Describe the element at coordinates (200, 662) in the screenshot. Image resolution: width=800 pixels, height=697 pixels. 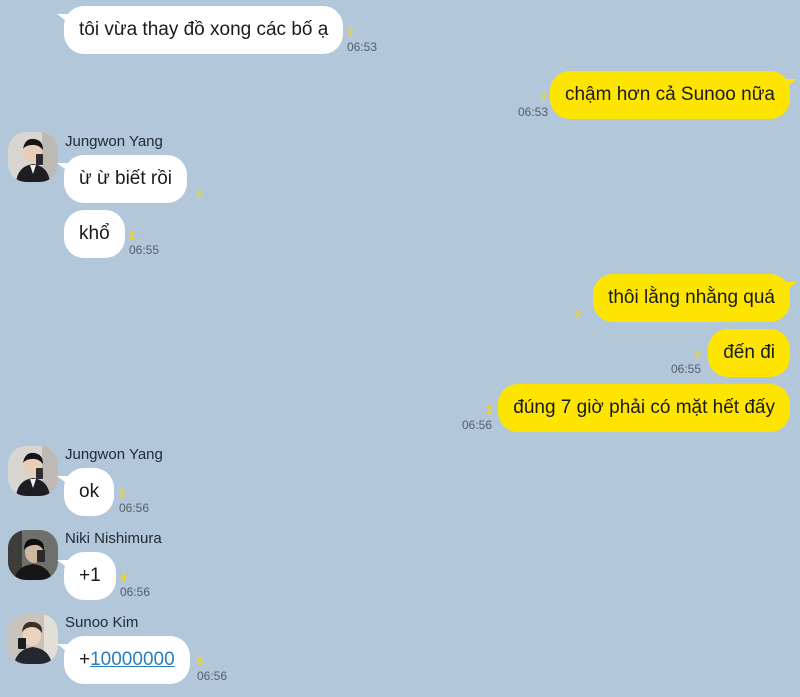
I see `unread-count: 5` at that location.